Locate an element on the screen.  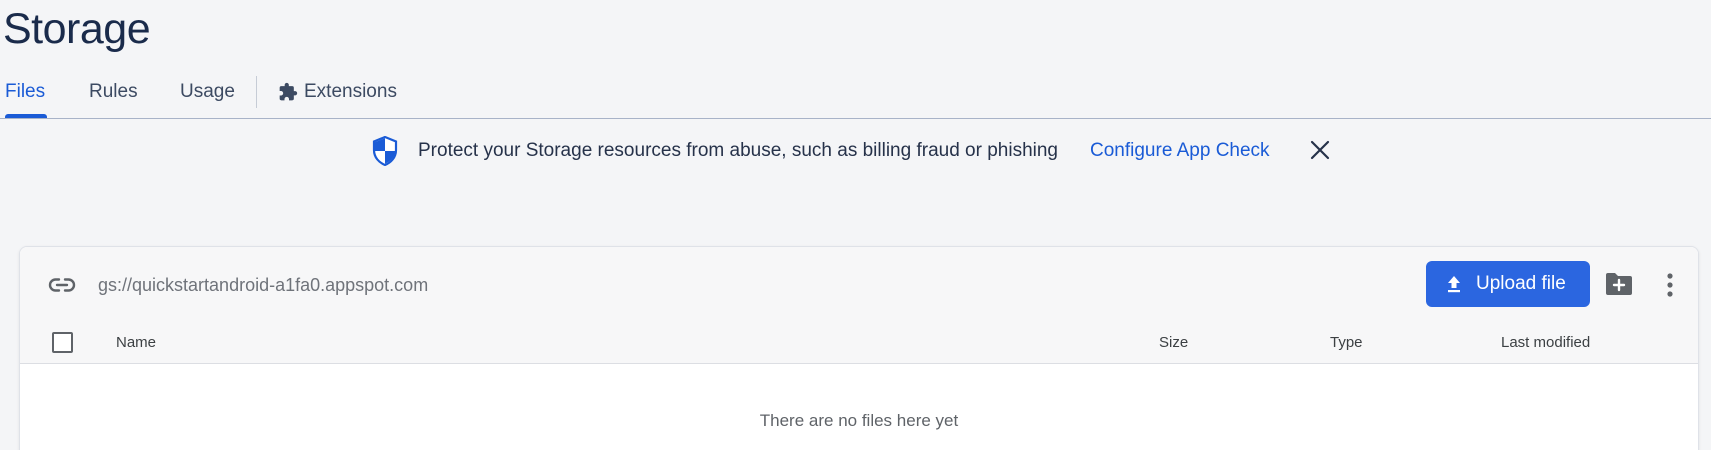
close-icon is located at coordinates (1320, 150).